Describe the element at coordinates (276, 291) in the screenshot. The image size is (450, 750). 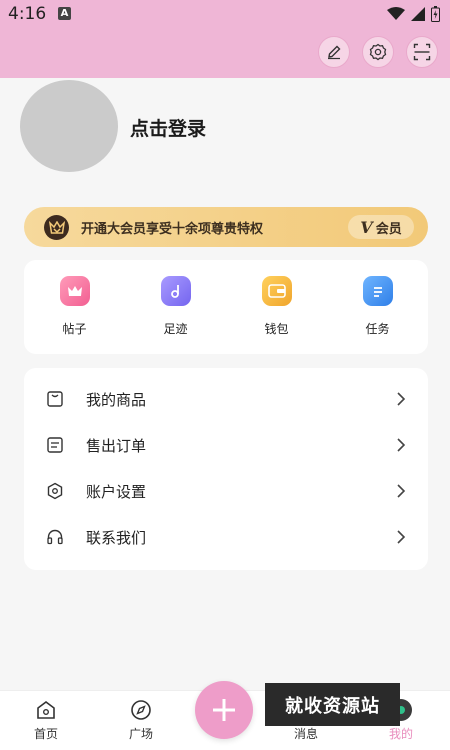
I see `wallet-icon` at that location.